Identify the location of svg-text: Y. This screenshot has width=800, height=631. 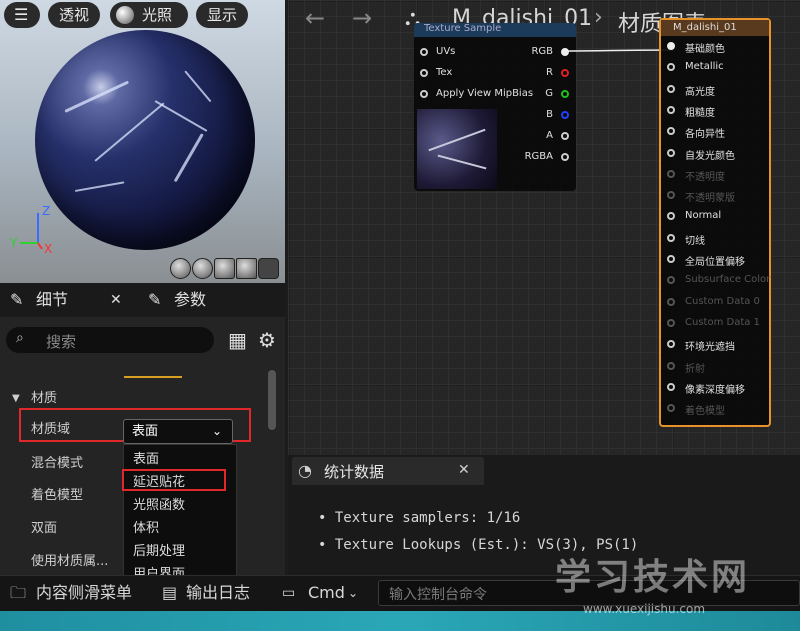
(13, 243).